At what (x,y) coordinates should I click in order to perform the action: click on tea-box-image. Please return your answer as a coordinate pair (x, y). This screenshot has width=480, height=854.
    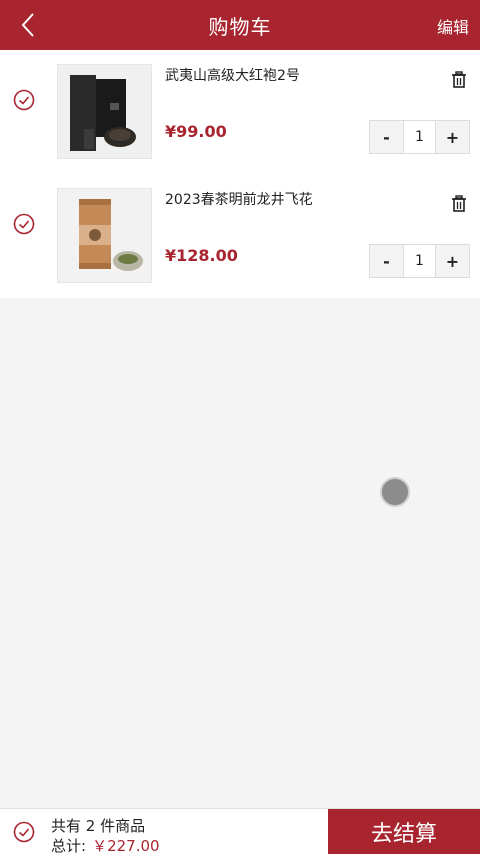
    Looking at the image, I should click on (104, 111).